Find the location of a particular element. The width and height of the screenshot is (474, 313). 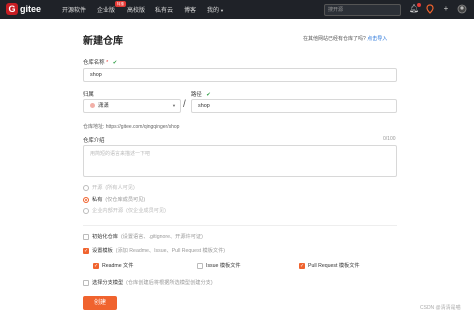

radio-internal is located at coordinates (86, 210).